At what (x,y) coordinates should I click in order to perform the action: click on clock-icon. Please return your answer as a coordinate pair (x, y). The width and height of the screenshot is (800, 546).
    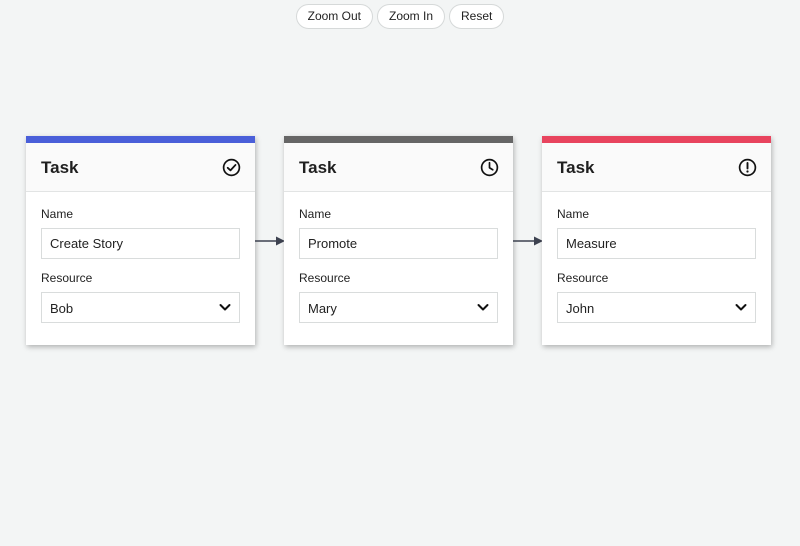
    Looking at the image, I should click on (489, 167).